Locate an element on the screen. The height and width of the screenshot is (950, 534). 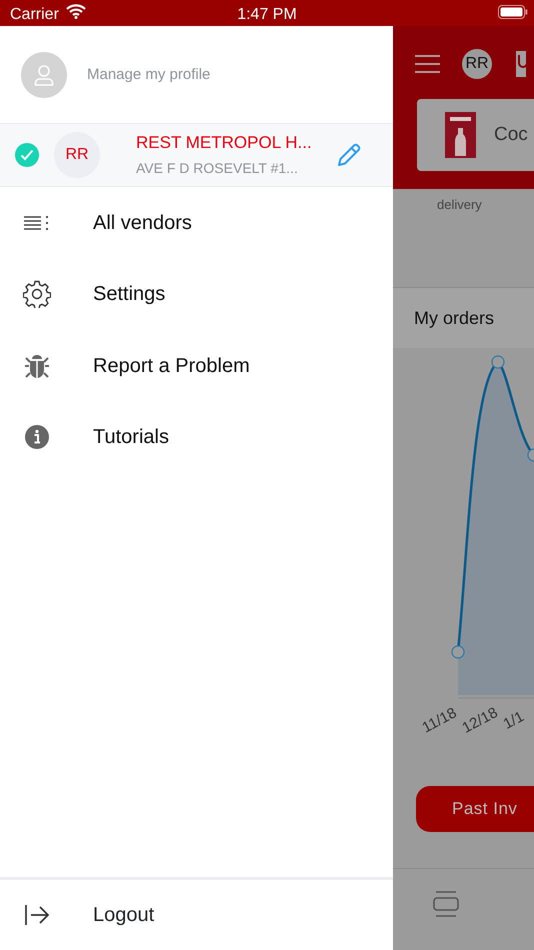
settings-icon is located at coordinates (36, 294).